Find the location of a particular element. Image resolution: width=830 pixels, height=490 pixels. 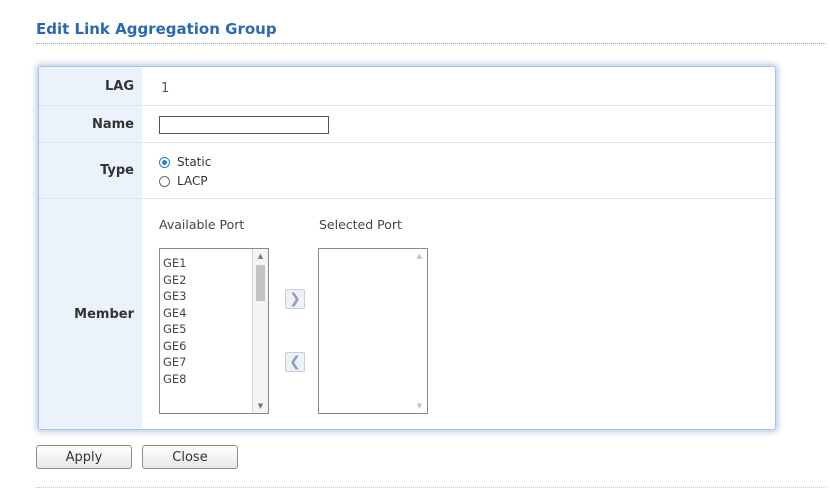

list-item: GE1 is located at coordinates (175, 263).